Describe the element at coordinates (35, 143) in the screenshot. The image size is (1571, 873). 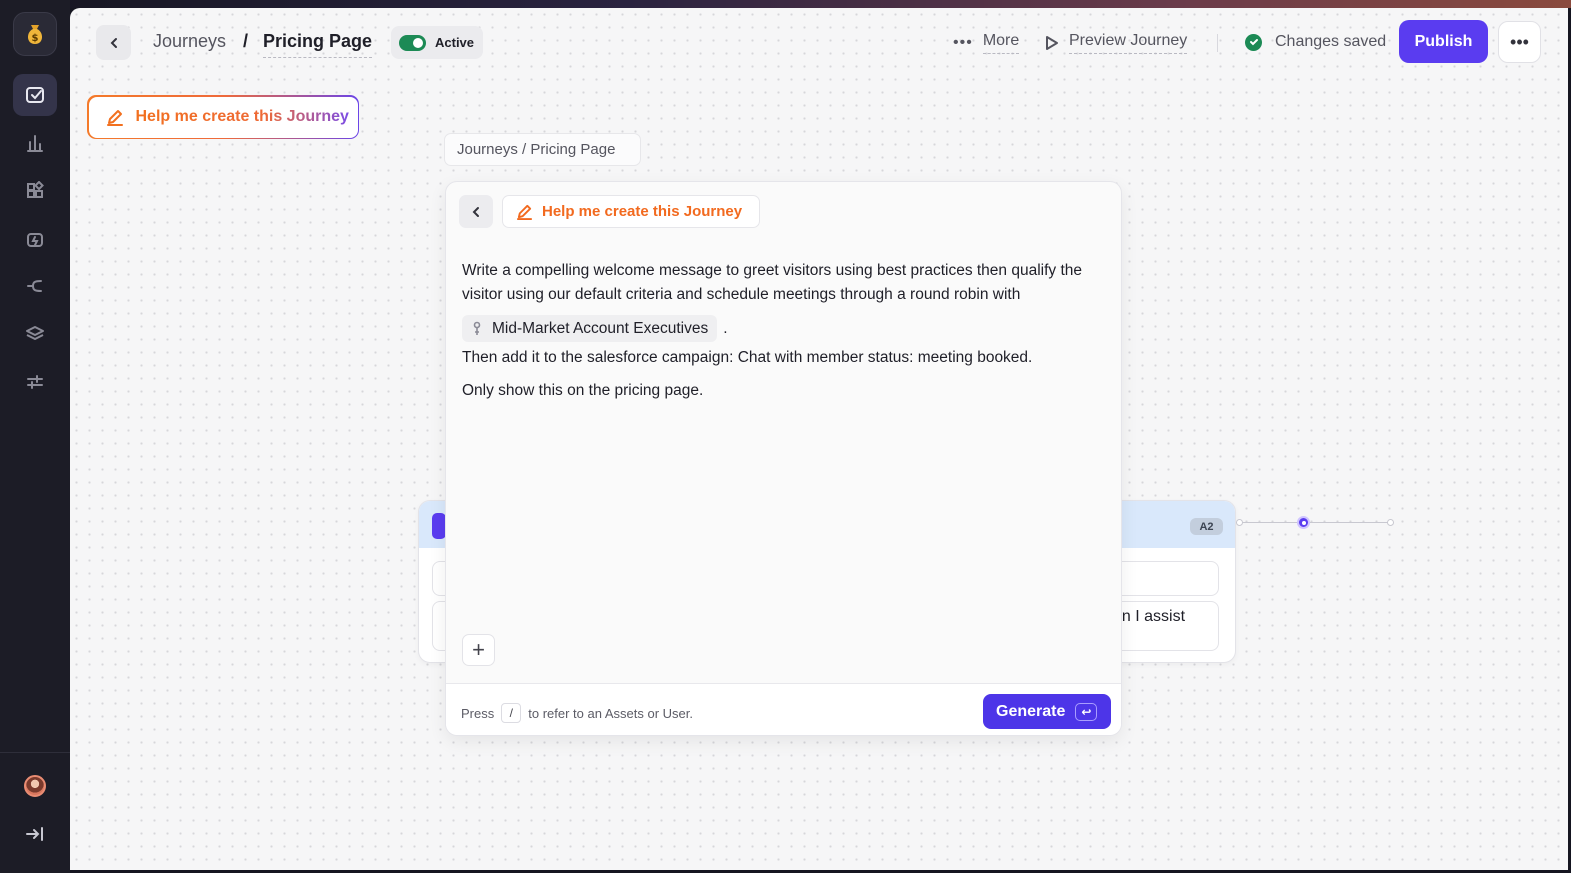
I see `analytics-icon` at that location.